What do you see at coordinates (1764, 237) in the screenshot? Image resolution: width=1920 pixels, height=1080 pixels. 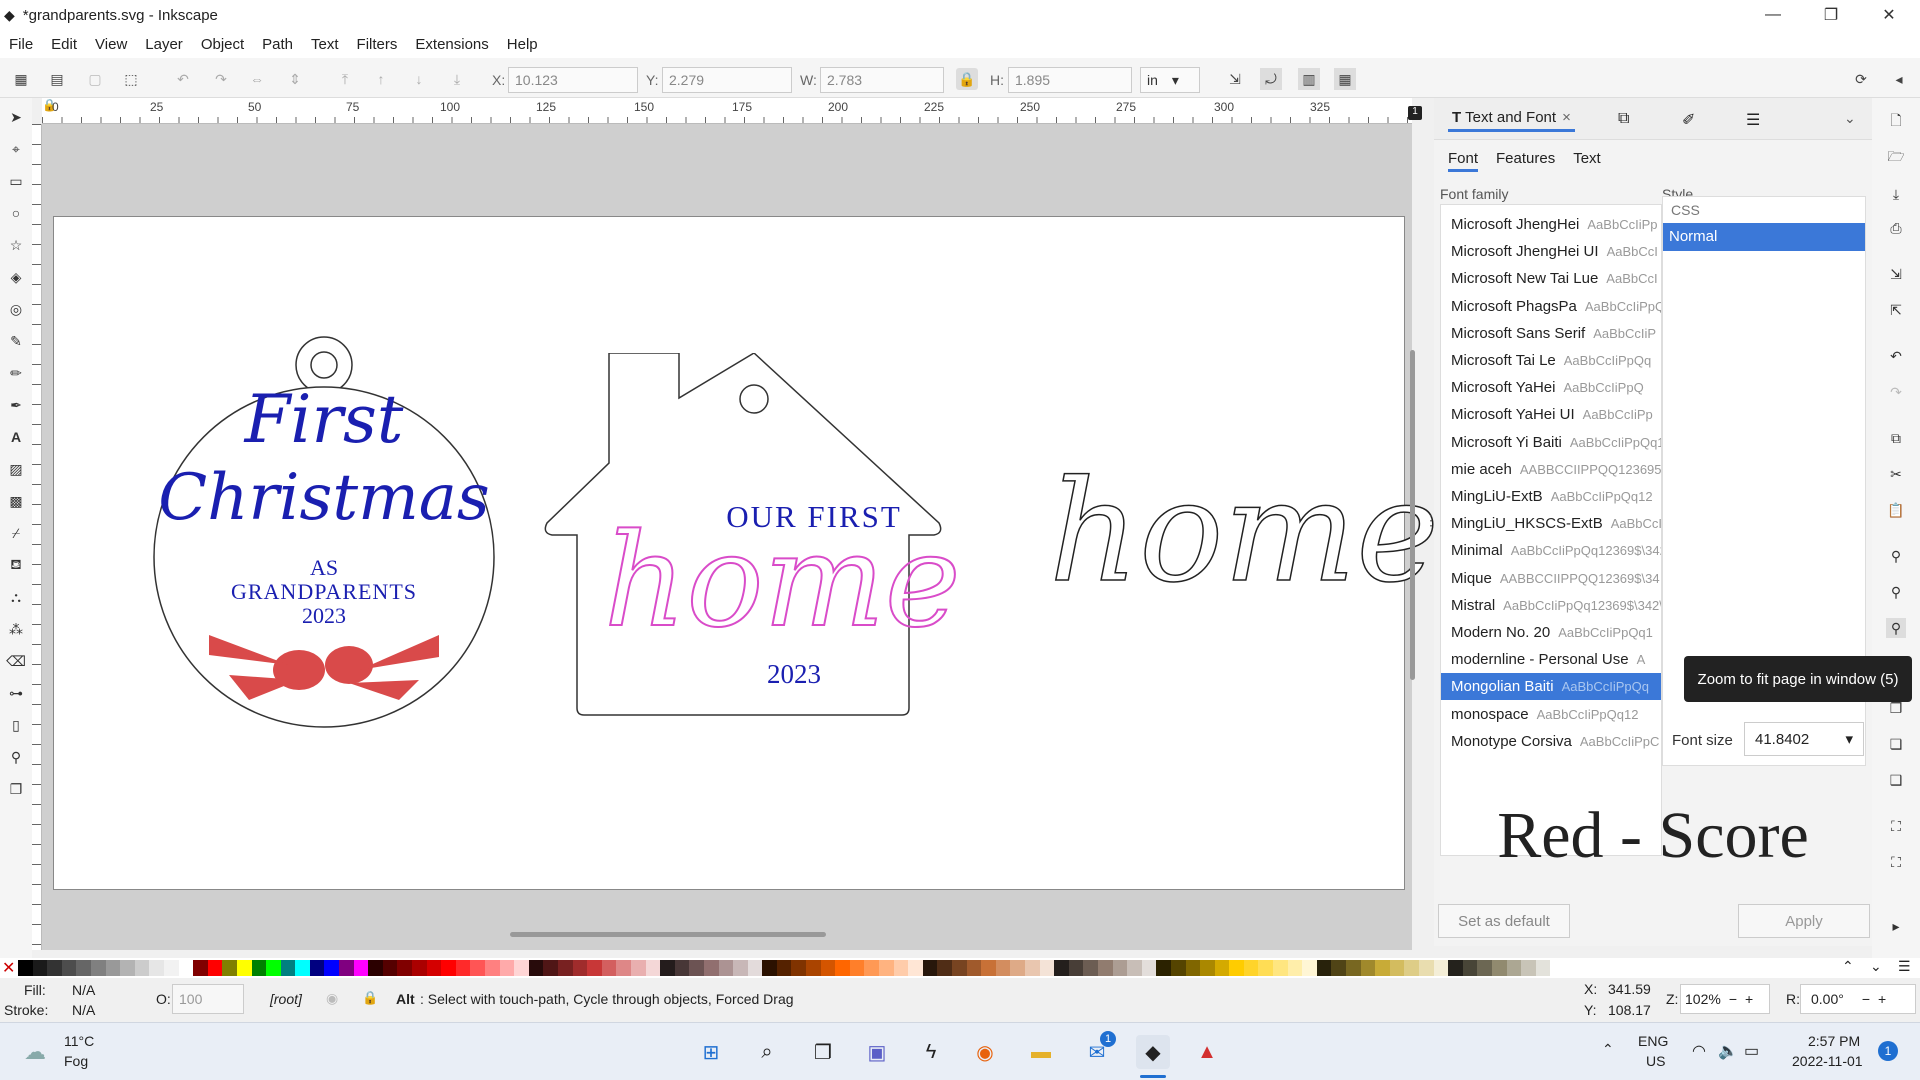 I see `style-item-normal: Normal` at bounding box center [1764, 237].